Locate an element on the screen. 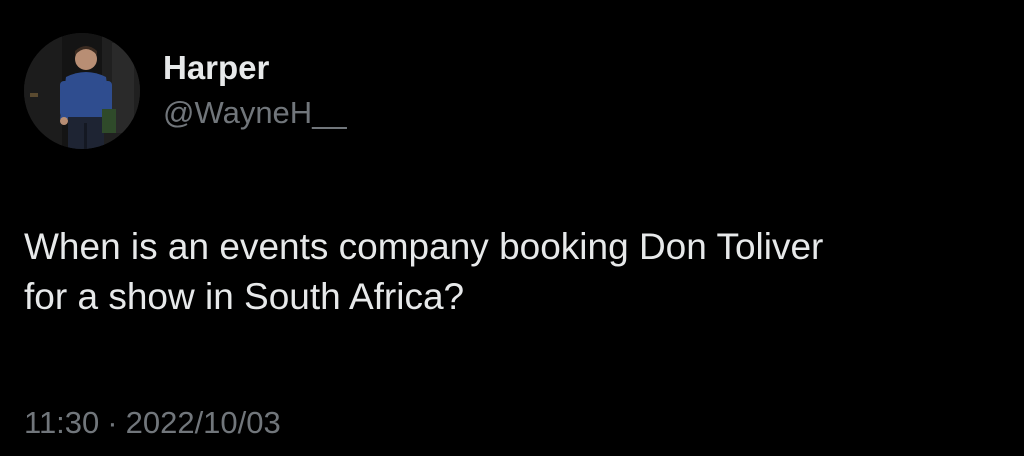 The width and height of the screenshot is (1024, 456). tweet-date: 2022/10/03 is located at coordinates (203, 422).